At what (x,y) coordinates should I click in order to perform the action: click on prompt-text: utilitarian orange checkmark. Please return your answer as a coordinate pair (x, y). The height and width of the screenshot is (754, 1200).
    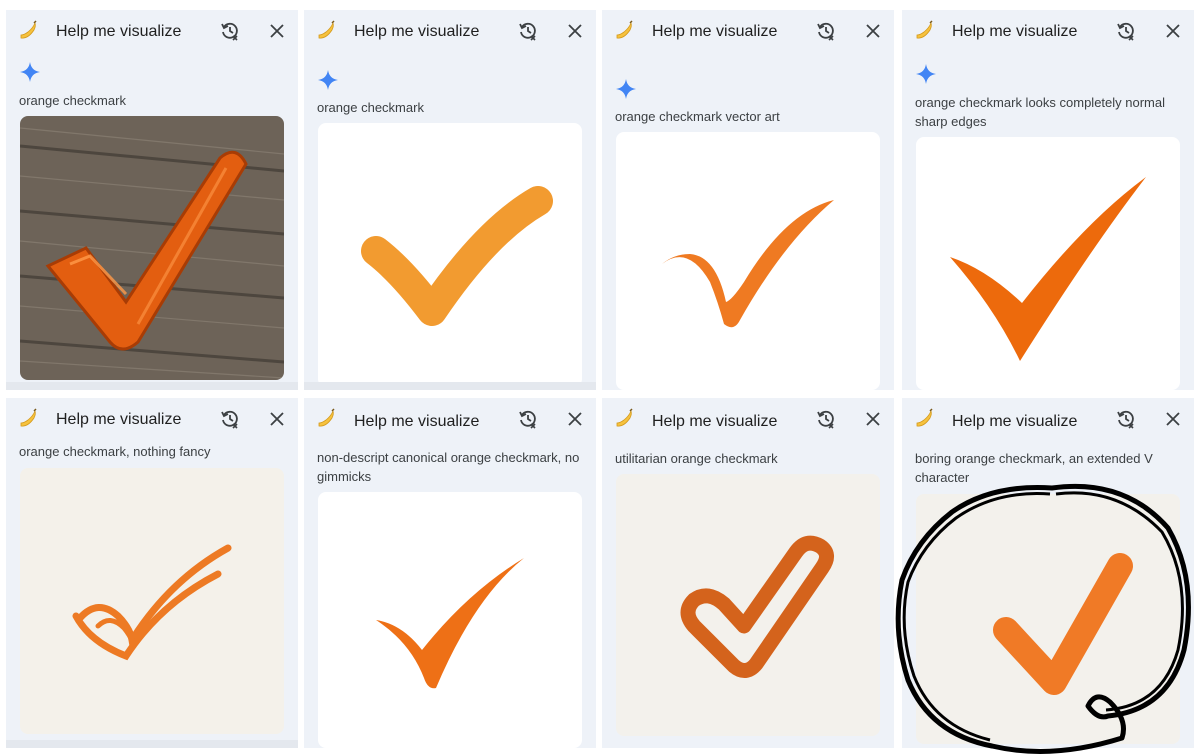
    Looking at the image, I should click on (696, 458).